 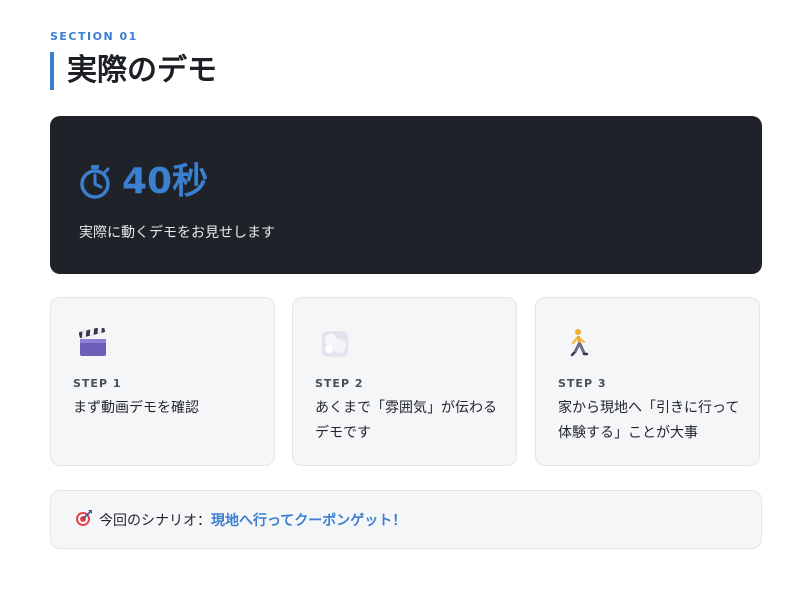 I want to click on stopwatch-icon, so click(x=95, y=182).